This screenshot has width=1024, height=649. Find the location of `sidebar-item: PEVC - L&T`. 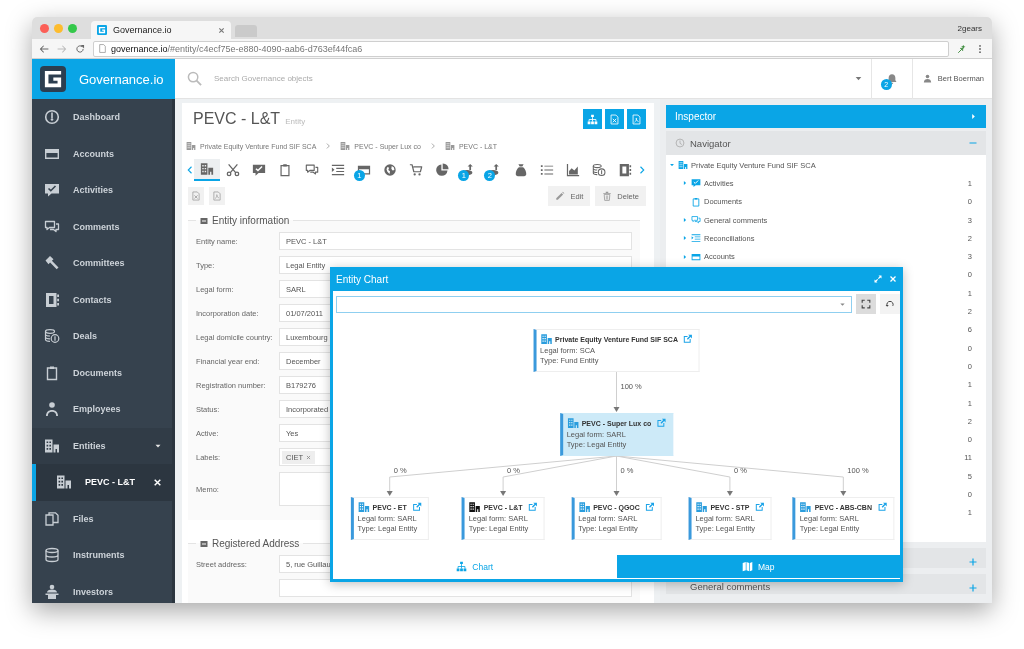

sidebar-item: PEVC - L&T is located at coordinates (102, 482).